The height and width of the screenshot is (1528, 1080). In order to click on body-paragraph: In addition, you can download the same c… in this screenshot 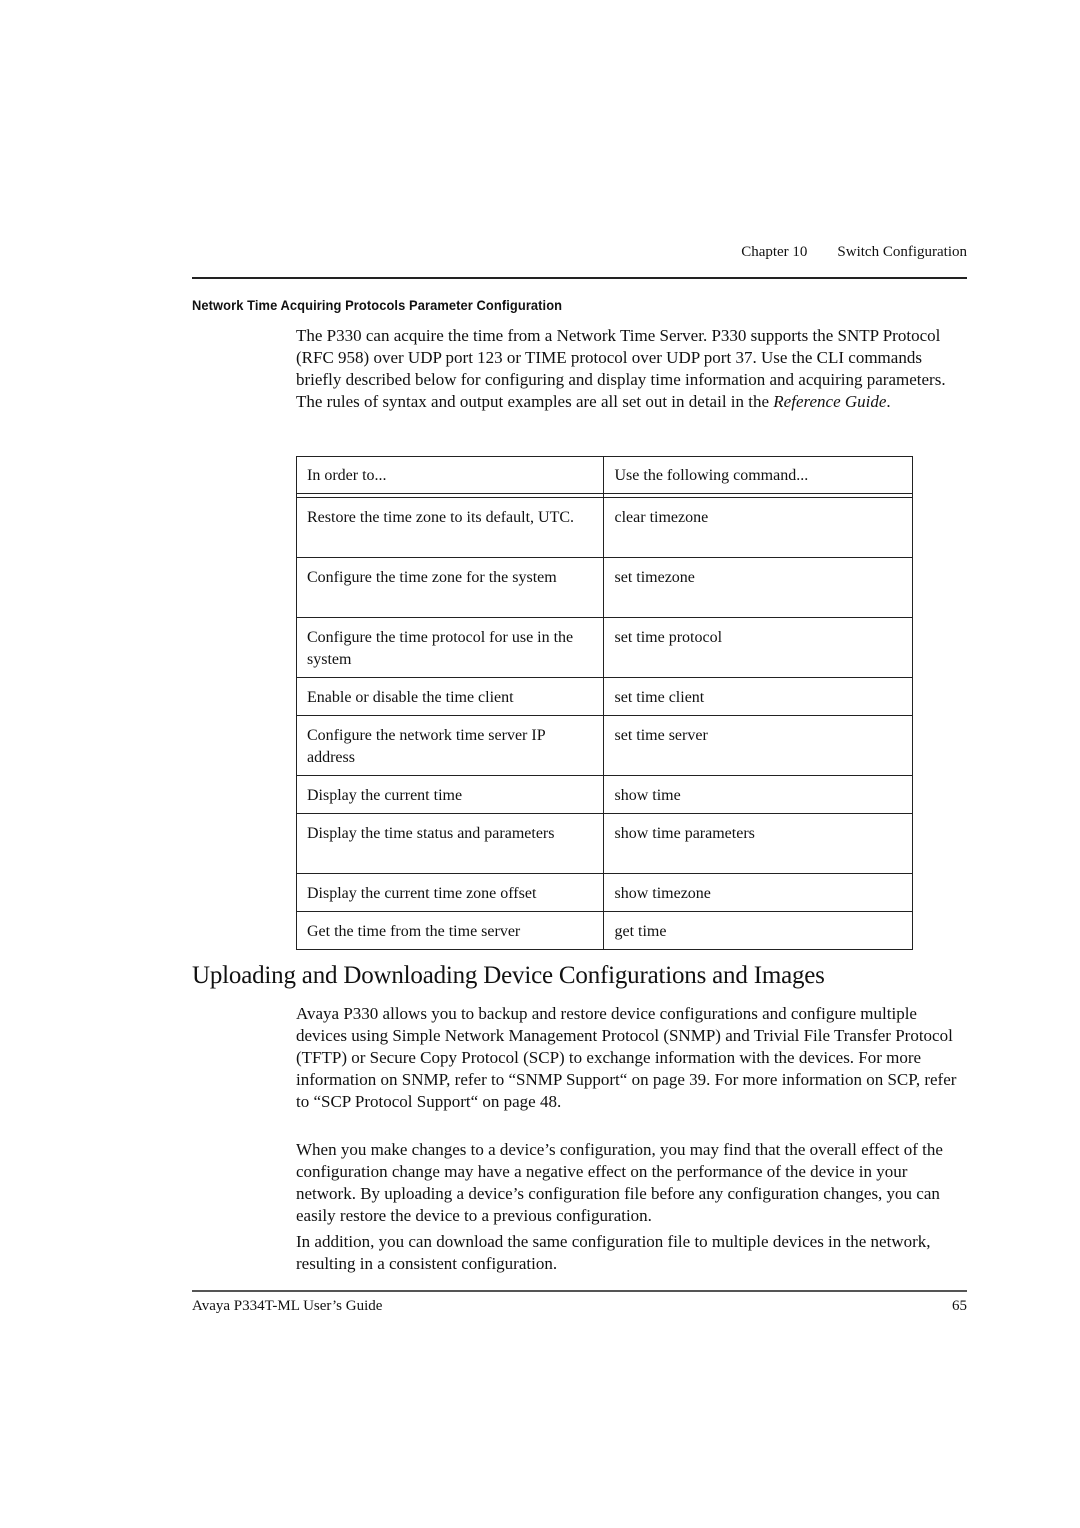, I will do `click(613, 1252)`.